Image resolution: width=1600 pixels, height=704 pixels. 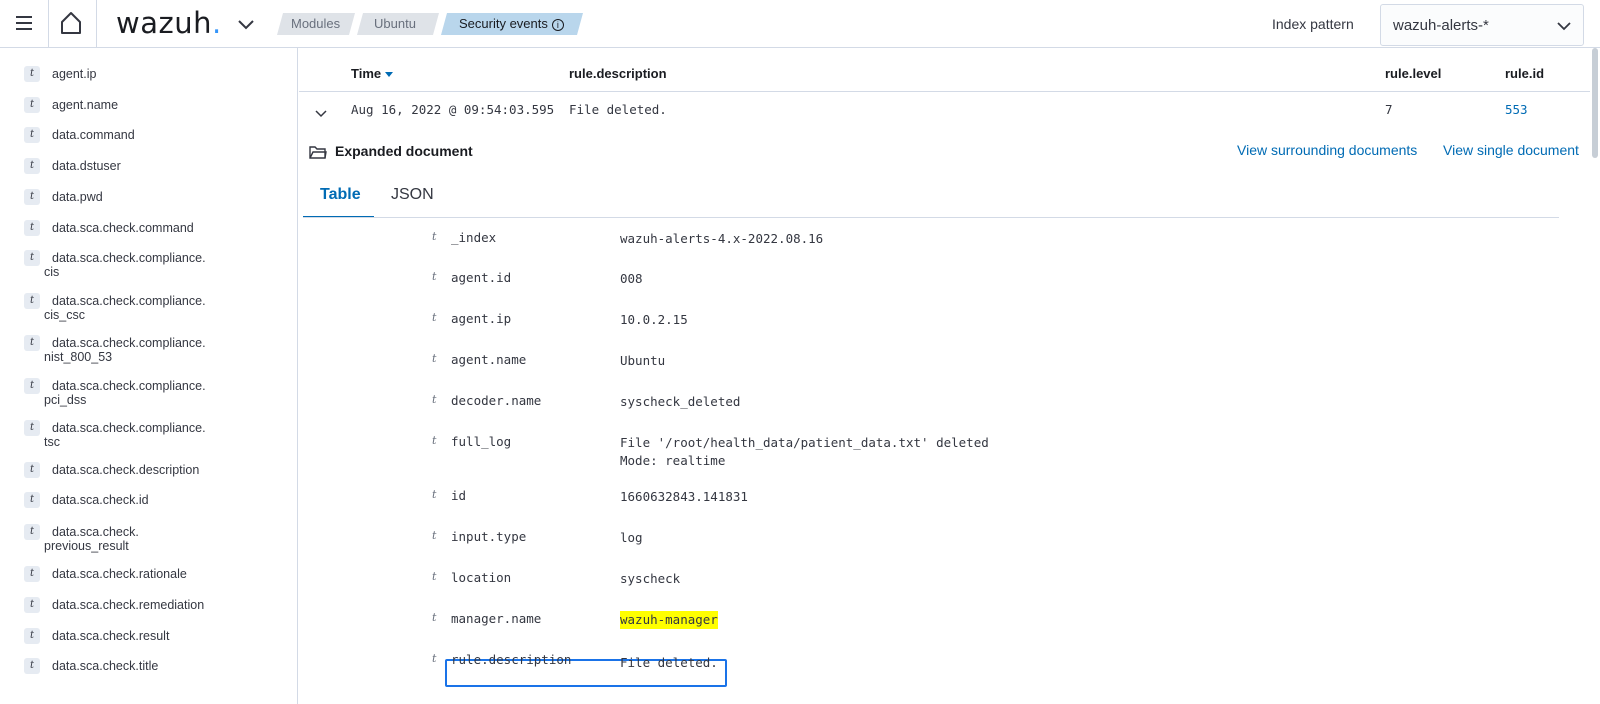 What do you see at coordinates (398, 24) in the screenshot?
I see `breadcrumb-ubuntu: Ubuntu` at bounding box center [398, 24].